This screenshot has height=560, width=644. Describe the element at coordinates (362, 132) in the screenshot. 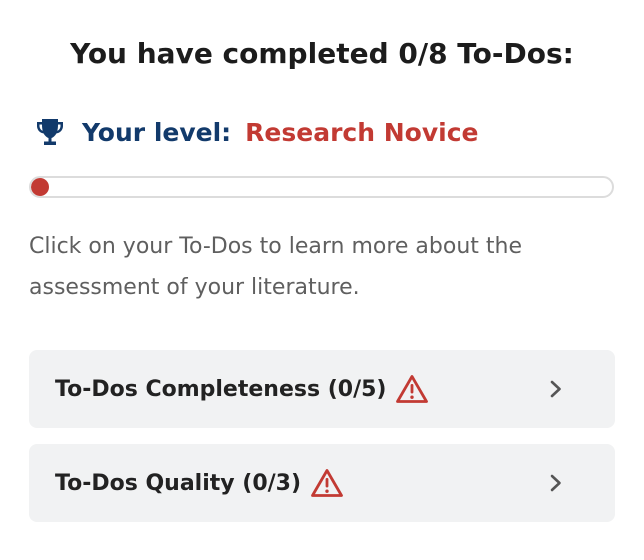

I see `level-value: Research Novice` at that location.